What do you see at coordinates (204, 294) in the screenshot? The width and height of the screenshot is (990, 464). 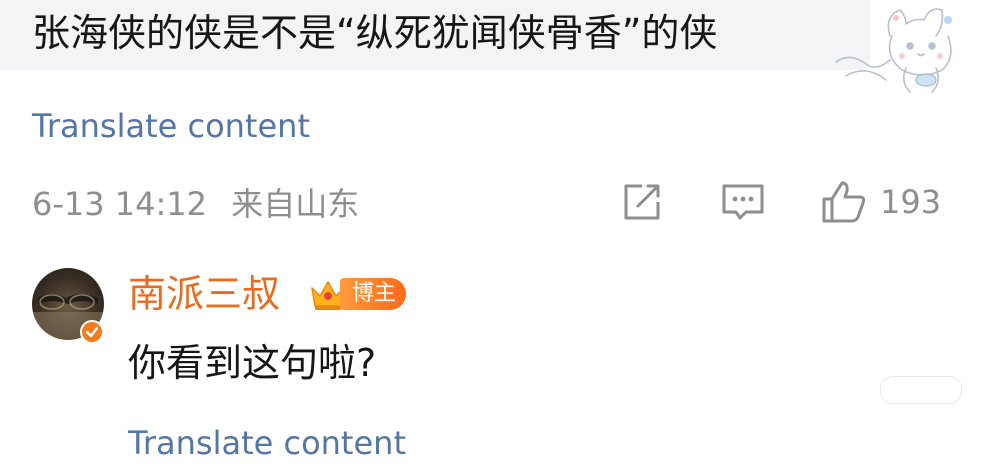 I see `reply-author-name: 南派三叔` at bounding box center [204, 294].